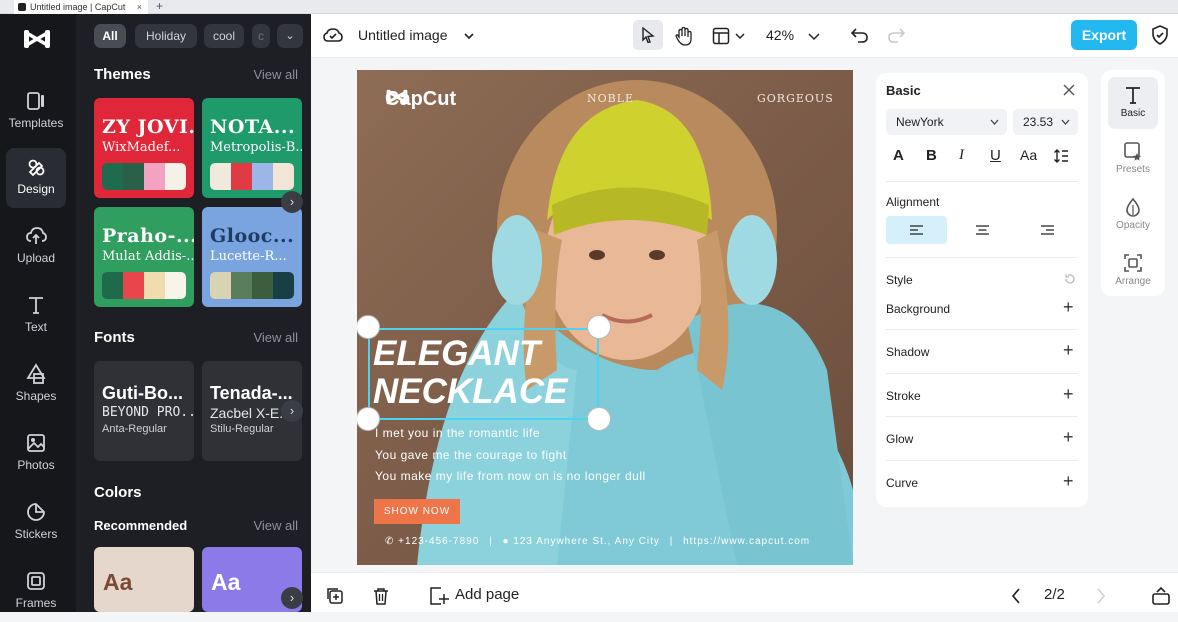 Image resolution: width=1178 pixels, height=622 pixels. Describe the element at coordinates (1068, 307) in the screenshot. I see `add-background-icon: +` at that location.